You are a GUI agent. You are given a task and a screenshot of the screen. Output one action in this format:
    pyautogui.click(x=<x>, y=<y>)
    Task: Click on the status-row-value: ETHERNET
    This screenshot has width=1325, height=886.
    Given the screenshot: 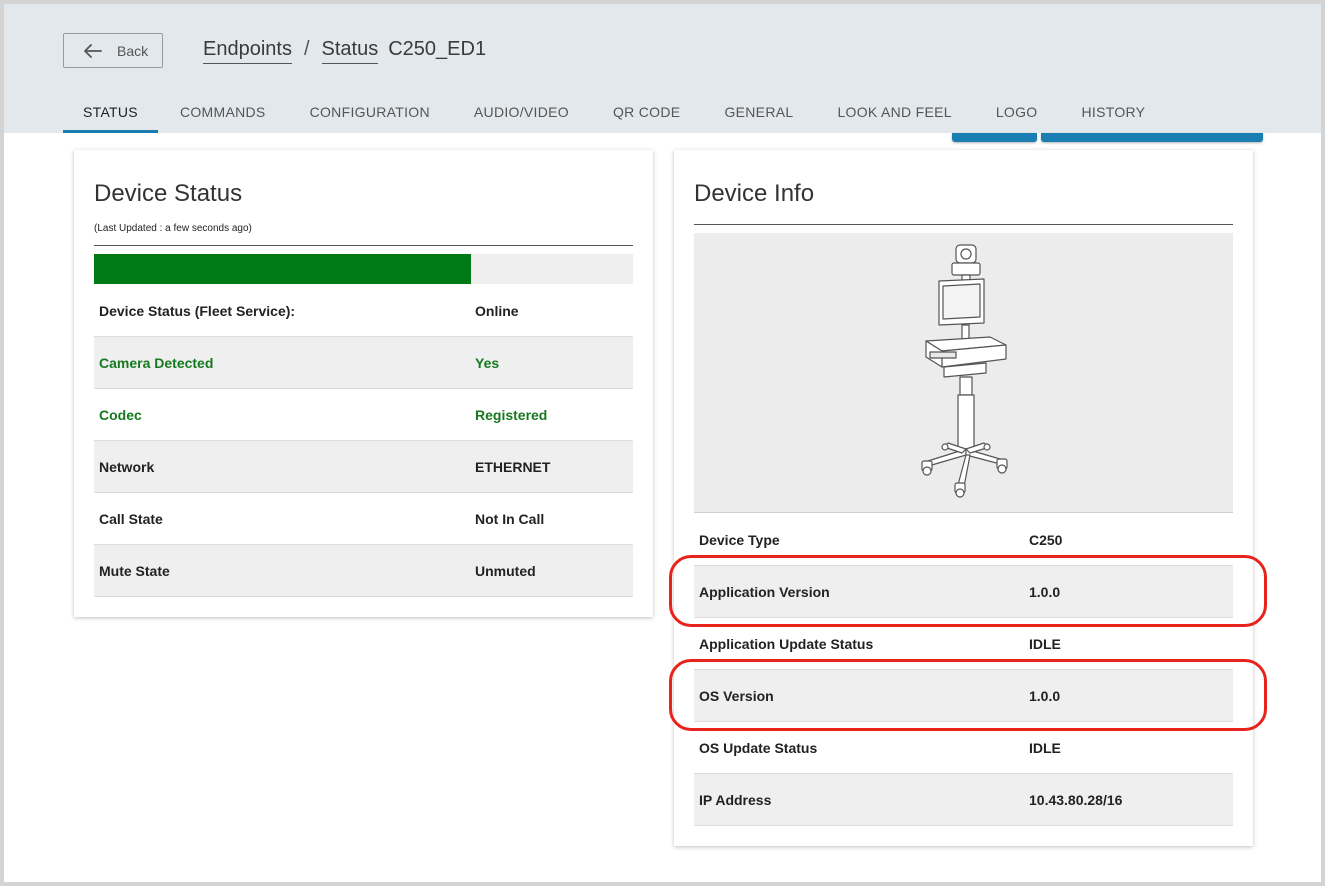 What is the action you would take?
    pyautogui.click(x=513, y=466)
    